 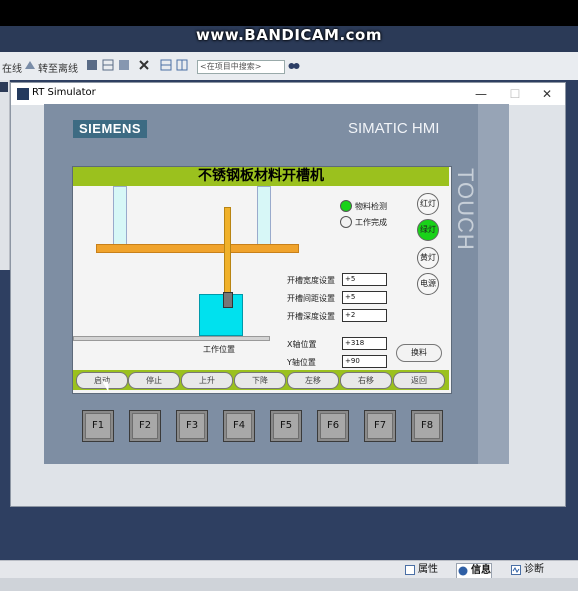 I want to click on maximize-button: ☐, so click(x=515, y=94).